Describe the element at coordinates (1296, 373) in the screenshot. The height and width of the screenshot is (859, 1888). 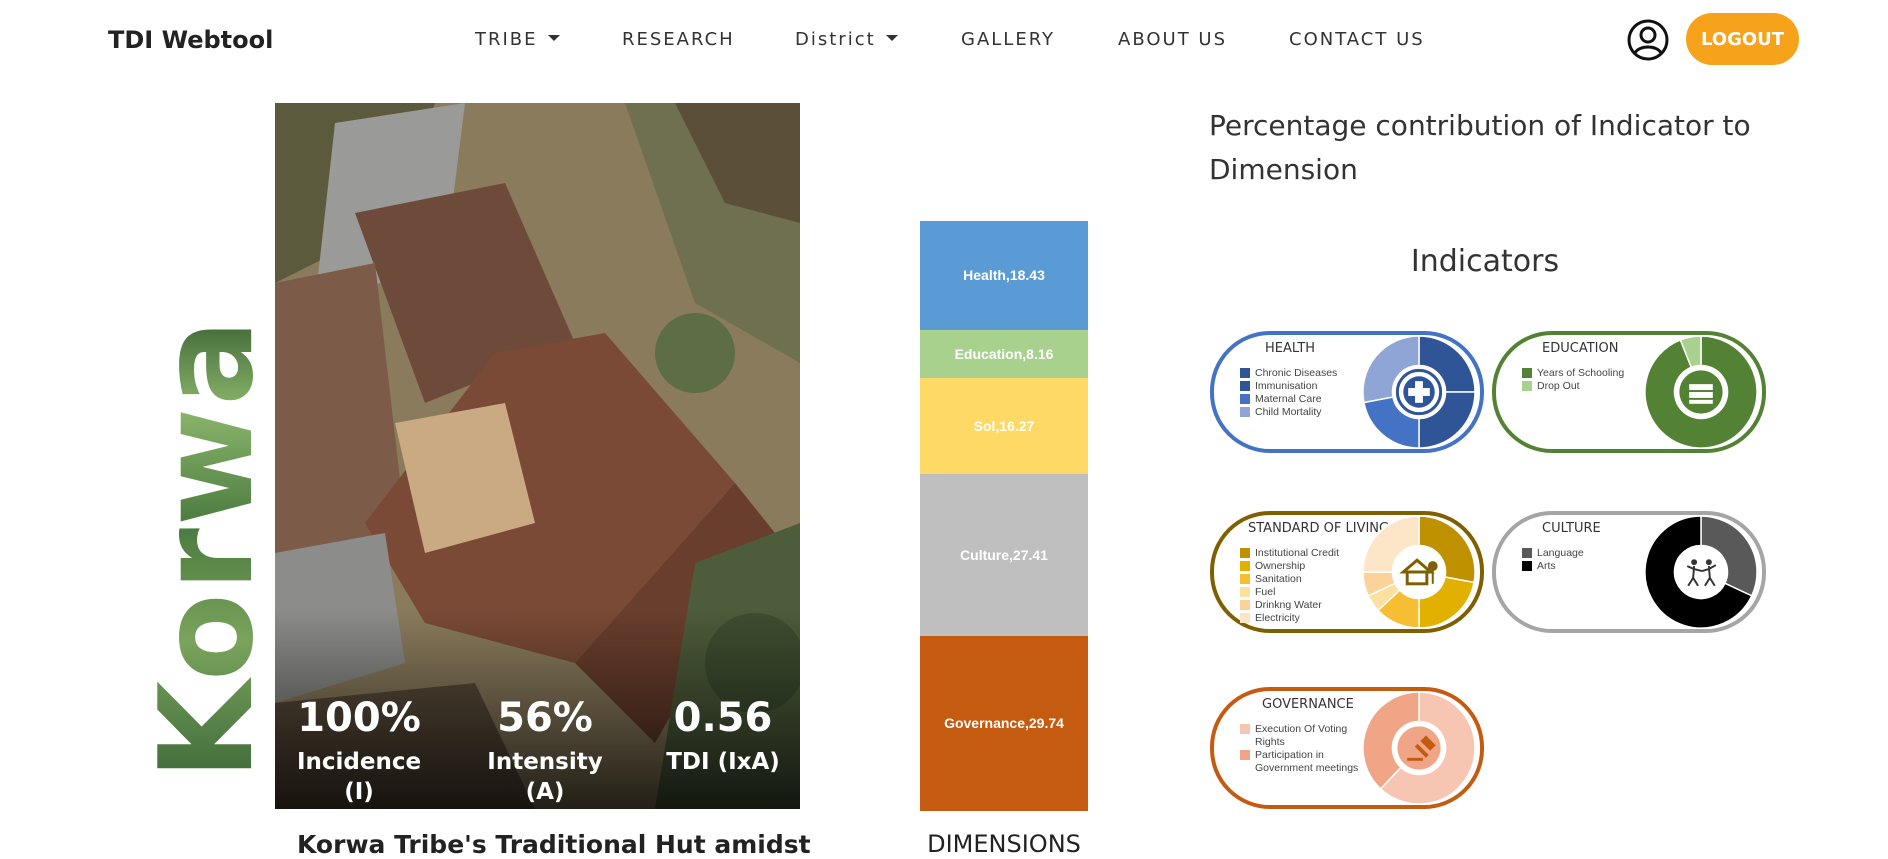
I see `legend-label: Chronic Diseases` at that location.